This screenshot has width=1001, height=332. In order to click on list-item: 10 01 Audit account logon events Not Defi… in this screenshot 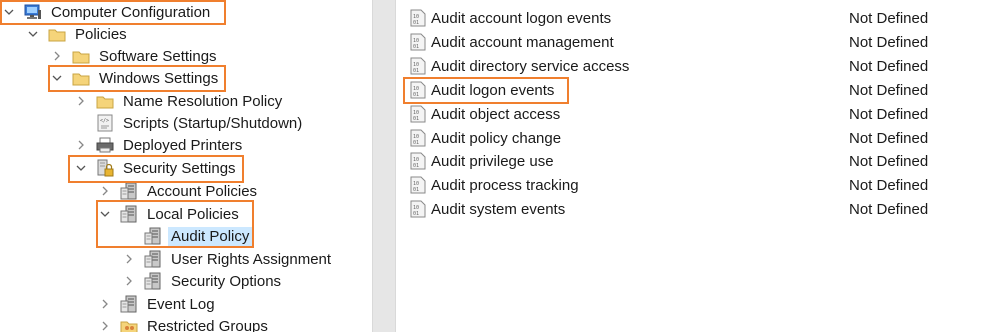, I will do `click(700, 18)`.